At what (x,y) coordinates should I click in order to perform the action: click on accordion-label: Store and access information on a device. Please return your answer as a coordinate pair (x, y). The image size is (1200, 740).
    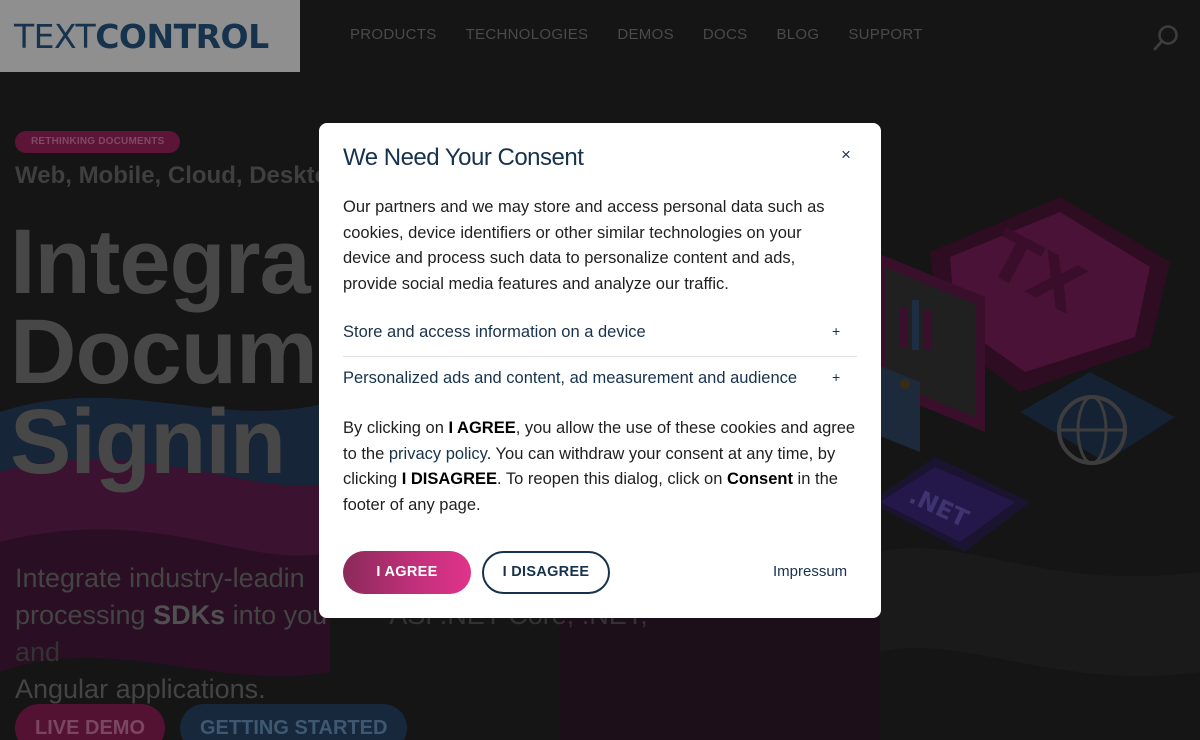
    Looking at the image, I should click on (494, 332).